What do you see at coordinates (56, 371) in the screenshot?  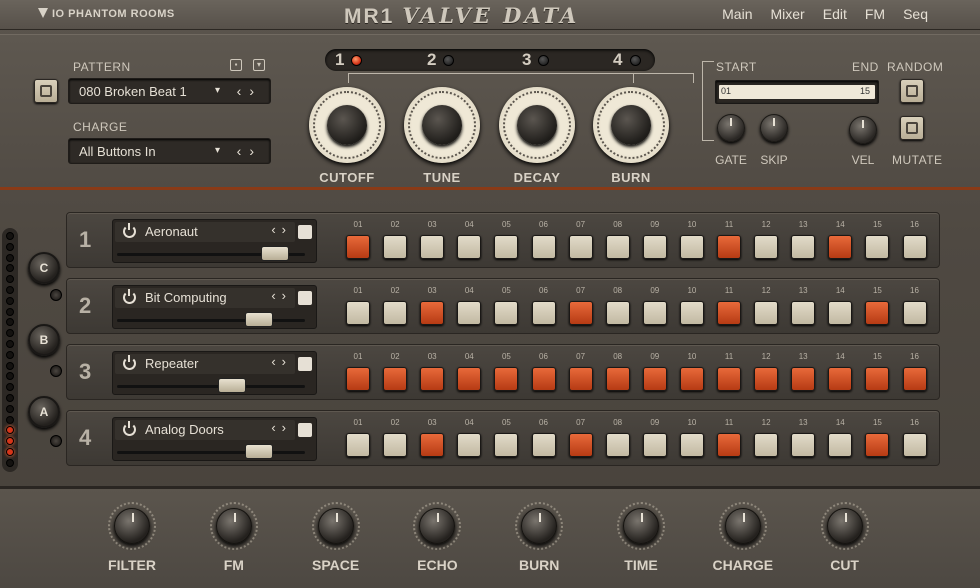 I see `variation-b-dot` at bounding box center [56, 371].